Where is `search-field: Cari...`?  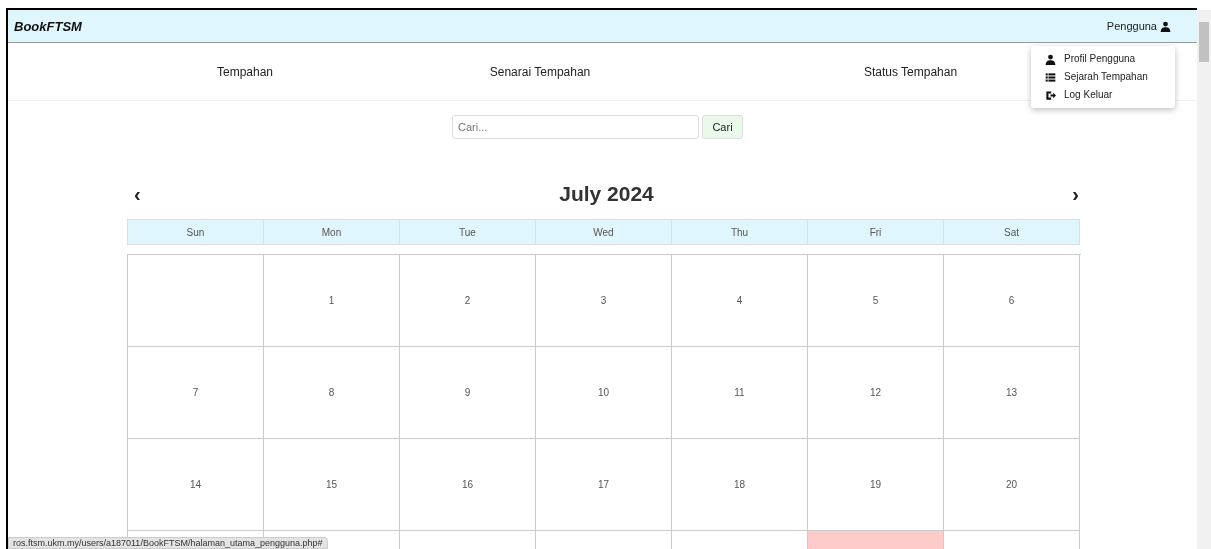 search-field: Cari... is located at coordinates (575, 127).